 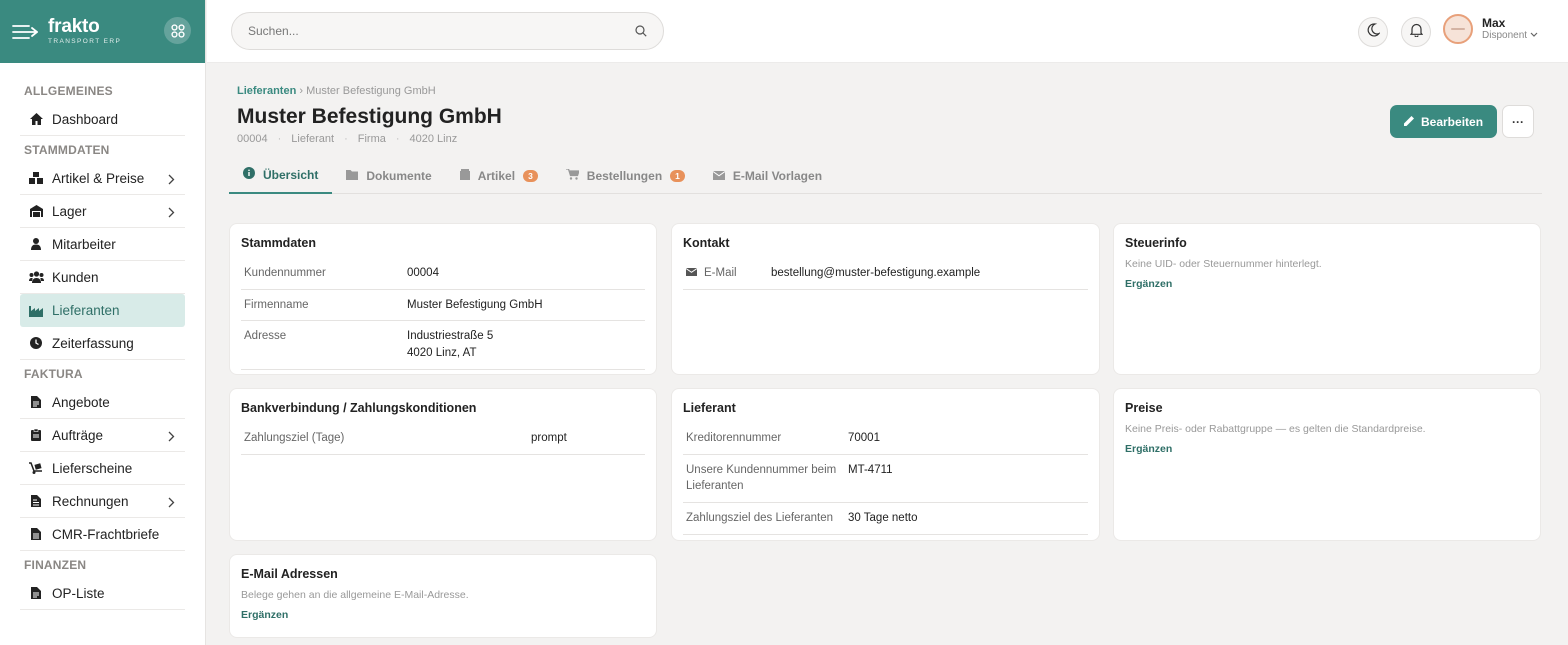 I want to click on dolly-icon, so click(x=36, y=468).